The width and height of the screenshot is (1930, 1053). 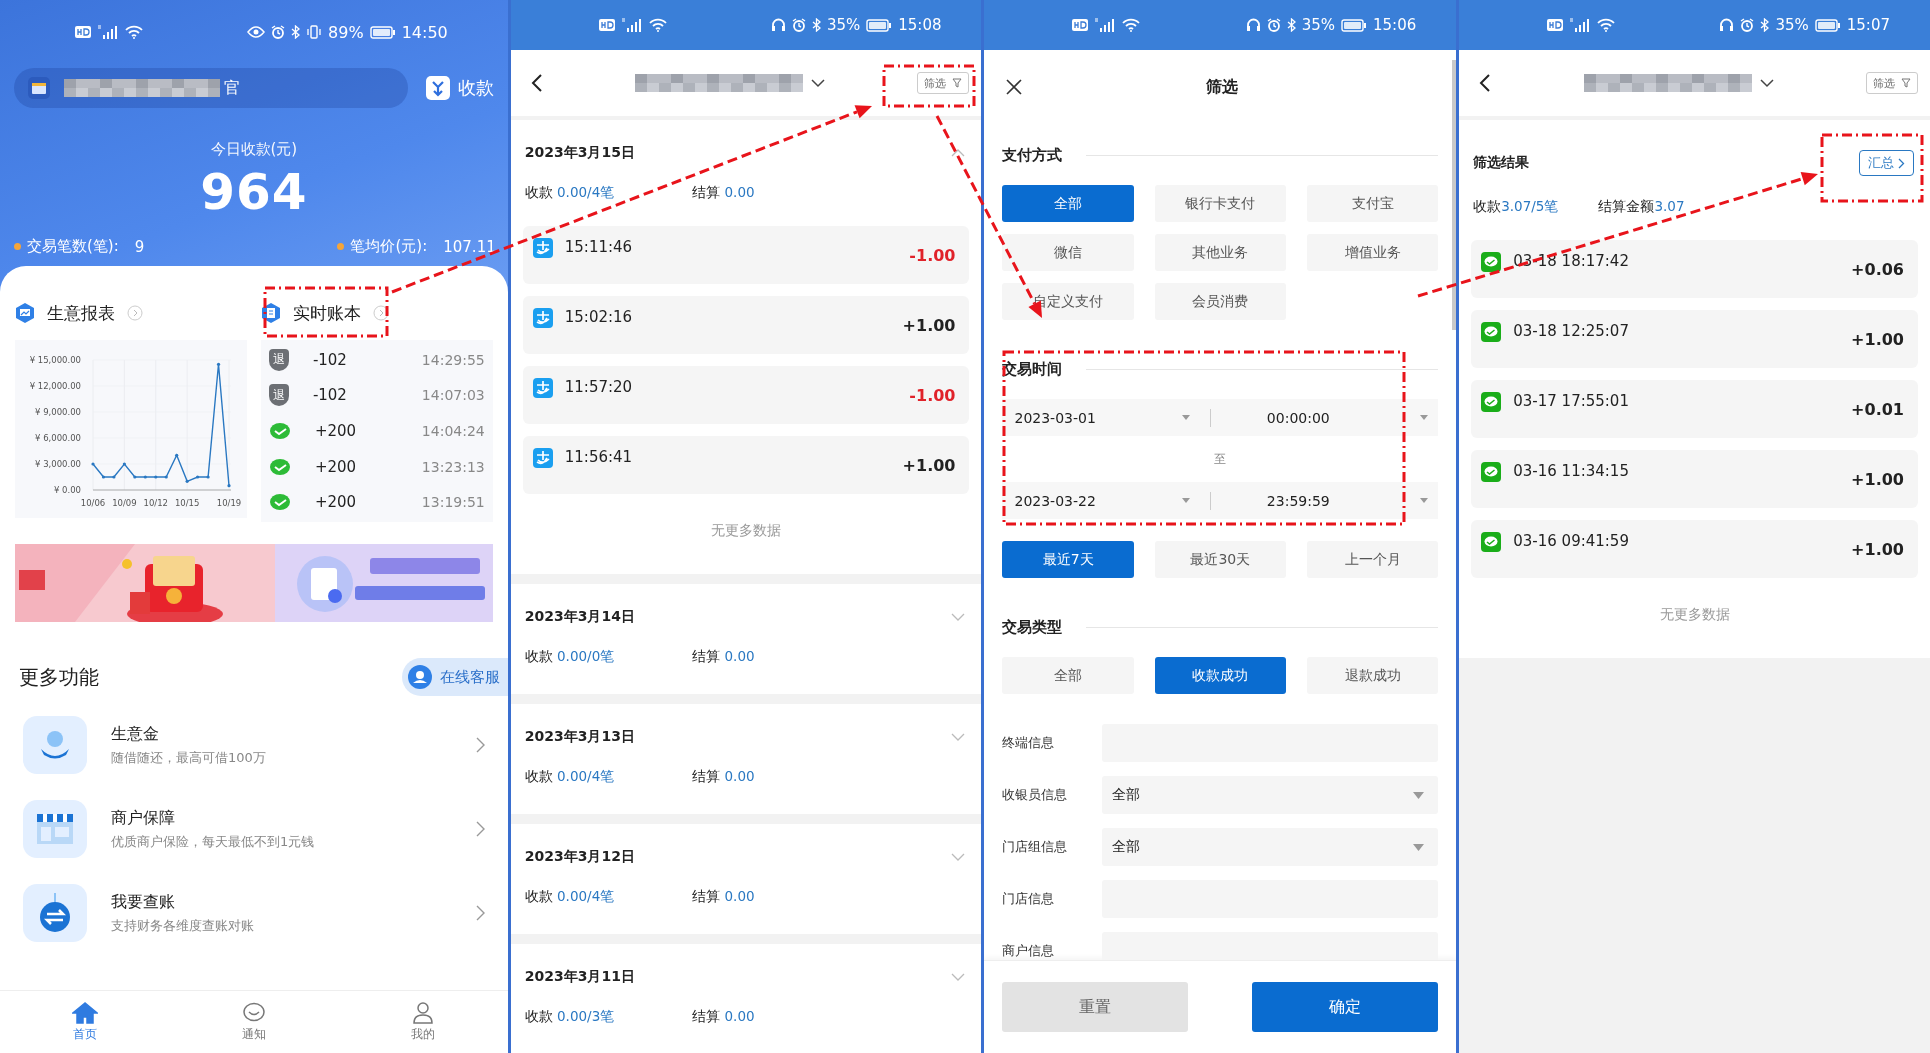 What do you see at coordinates (1886, 163) in the screenshot?
I see `summary-button: 汇总` at bounding box center [1886, 163].